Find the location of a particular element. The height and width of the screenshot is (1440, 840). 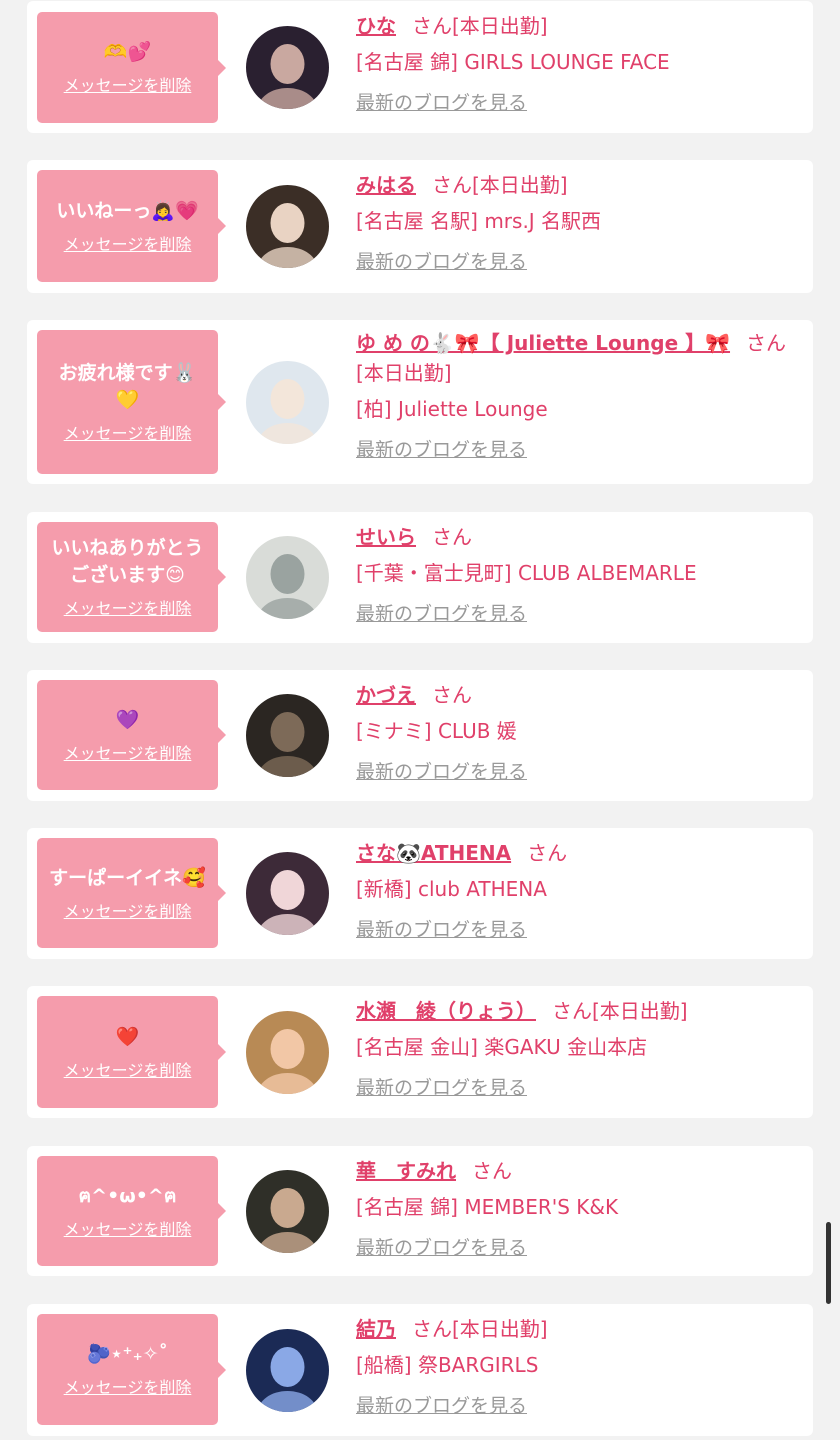

profile-name-link: ゆ め の🐇🎀【 Juliette Lounge 】🎀 is located at coordinates (543, 343).